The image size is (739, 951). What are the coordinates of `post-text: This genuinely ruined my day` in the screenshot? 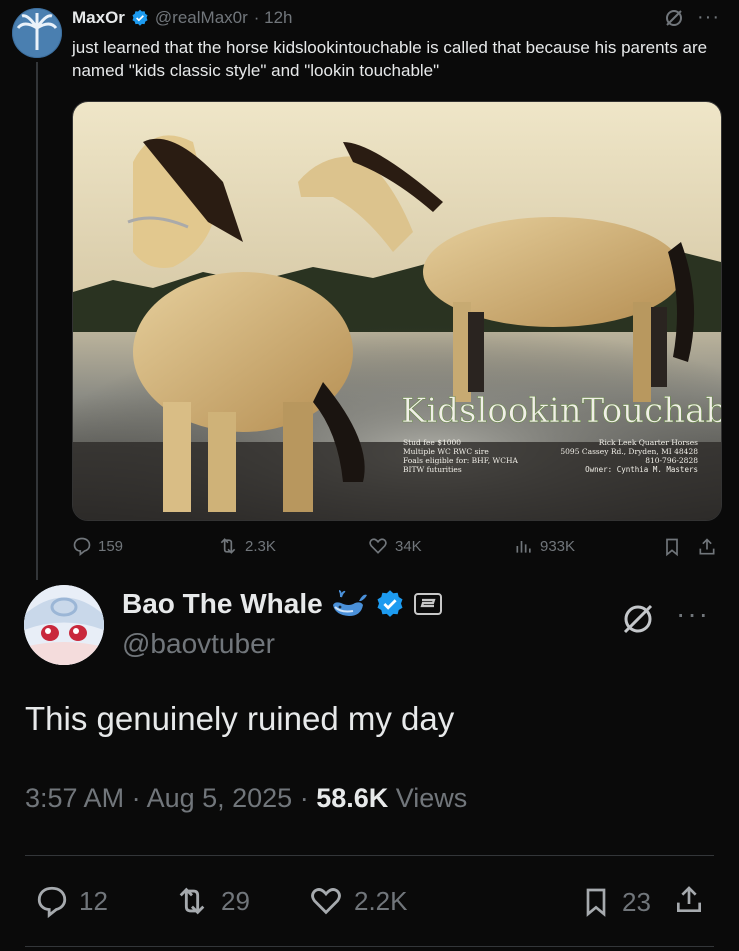 It's located at (240, 718).